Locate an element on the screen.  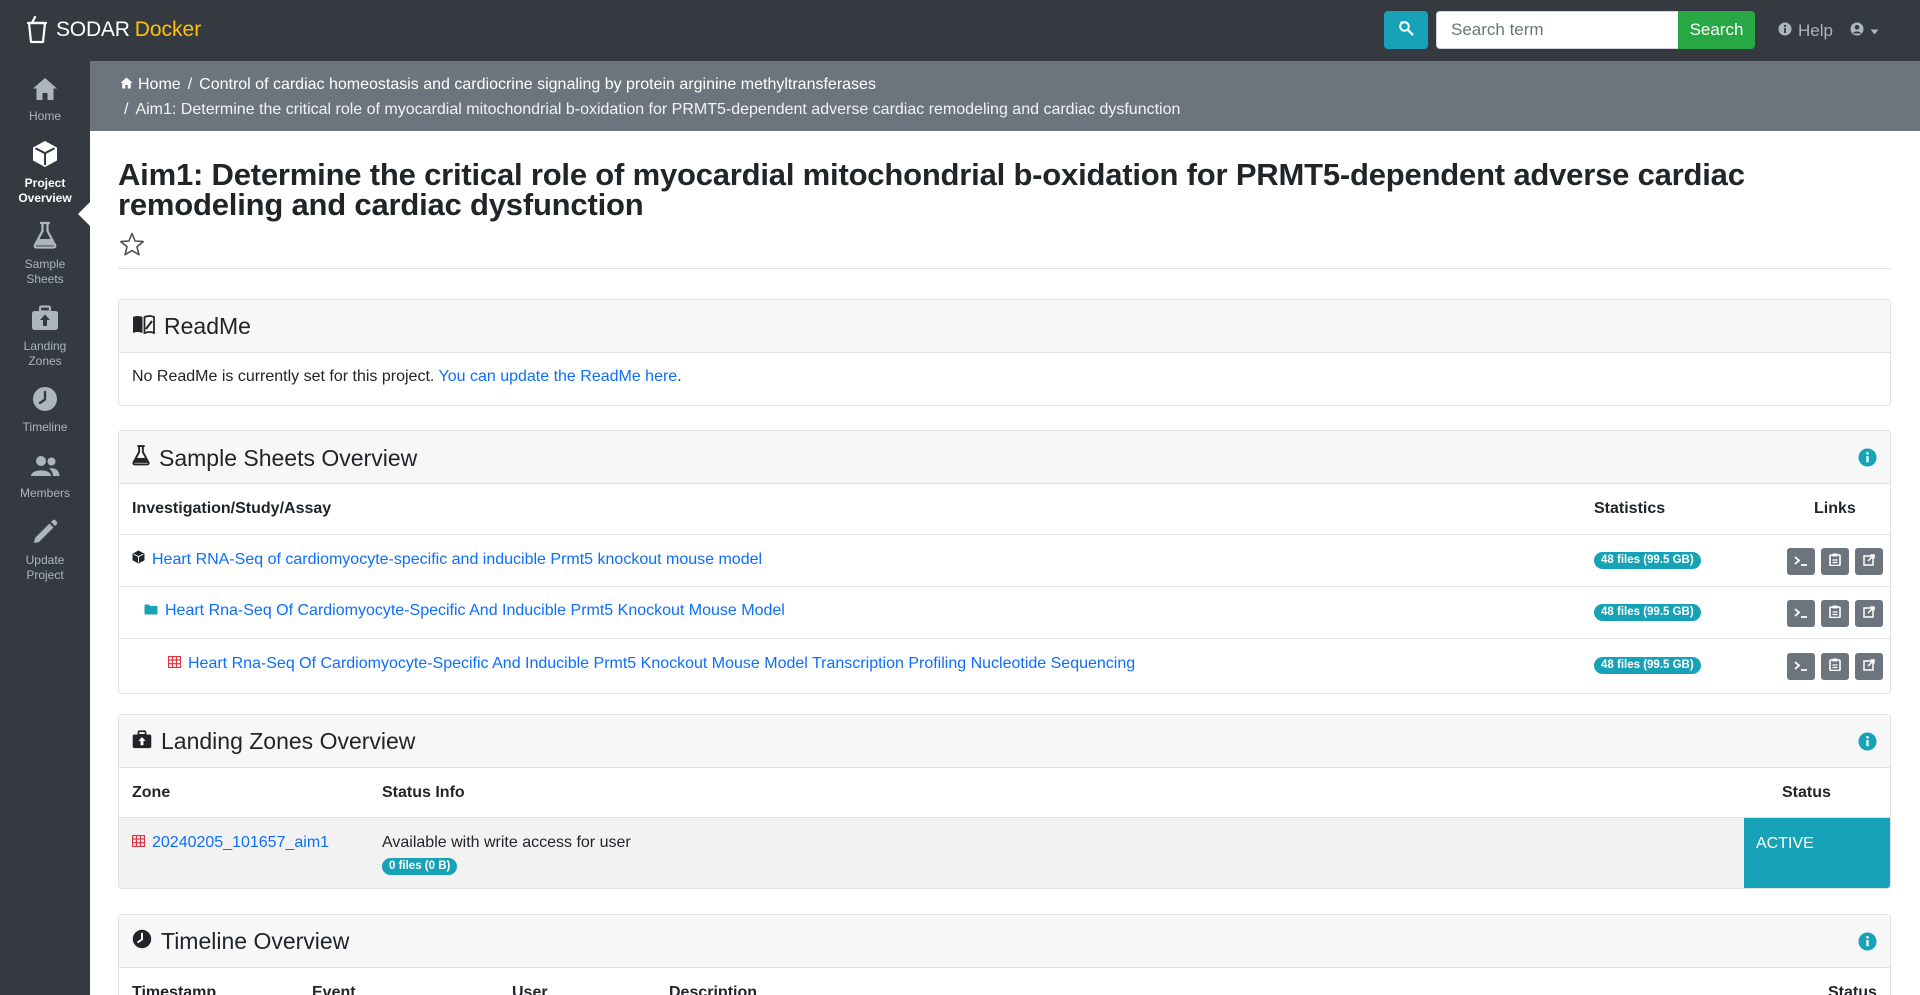
pencil-icon is located at coordinates (45, 534).